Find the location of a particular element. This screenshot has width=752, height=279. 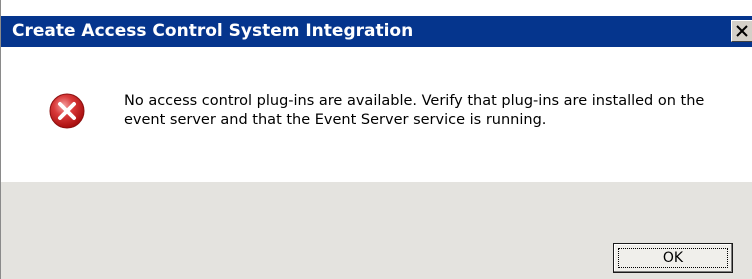

close-button is located at coordinates (741, 31).